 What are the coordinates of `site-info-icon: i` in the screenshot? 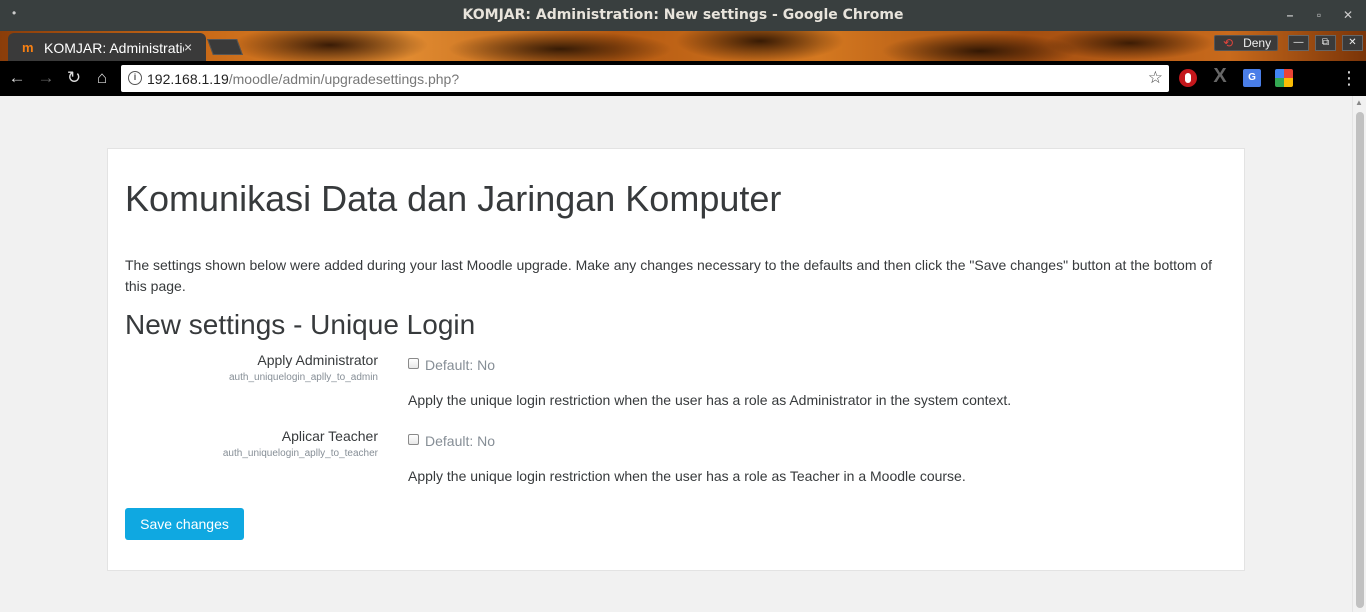 It's located at (135, 78).